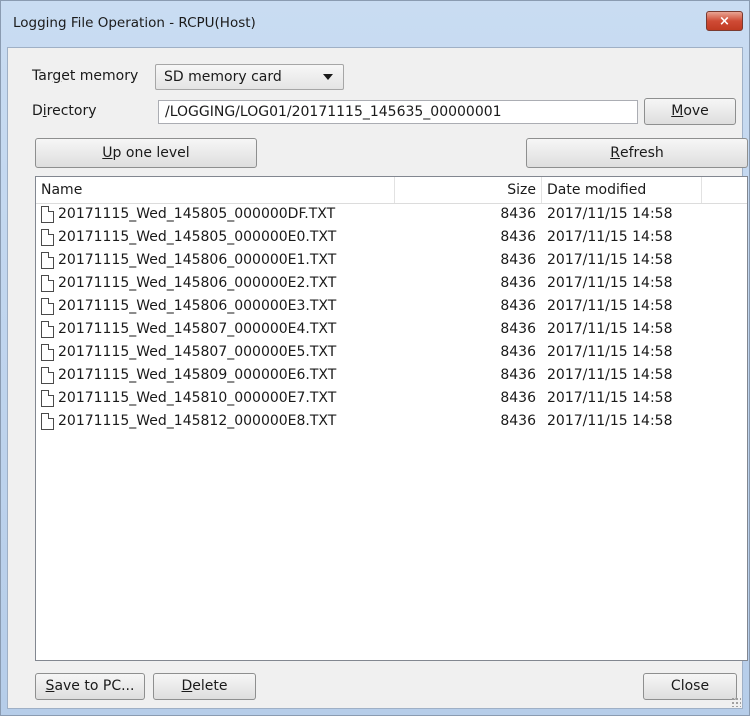 This screenshot has width=752, height=718. I want to click on target-memory-label: Target memory, so click(85, 76).